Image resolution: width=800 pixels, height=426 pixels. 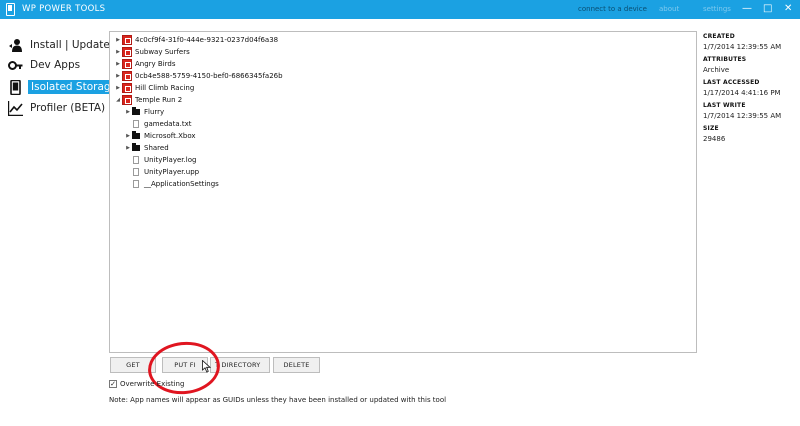 What do you see at coordinates (10, 9) in the screenshot?
I see `phone-app-icon` at bounding box center [10, 9].